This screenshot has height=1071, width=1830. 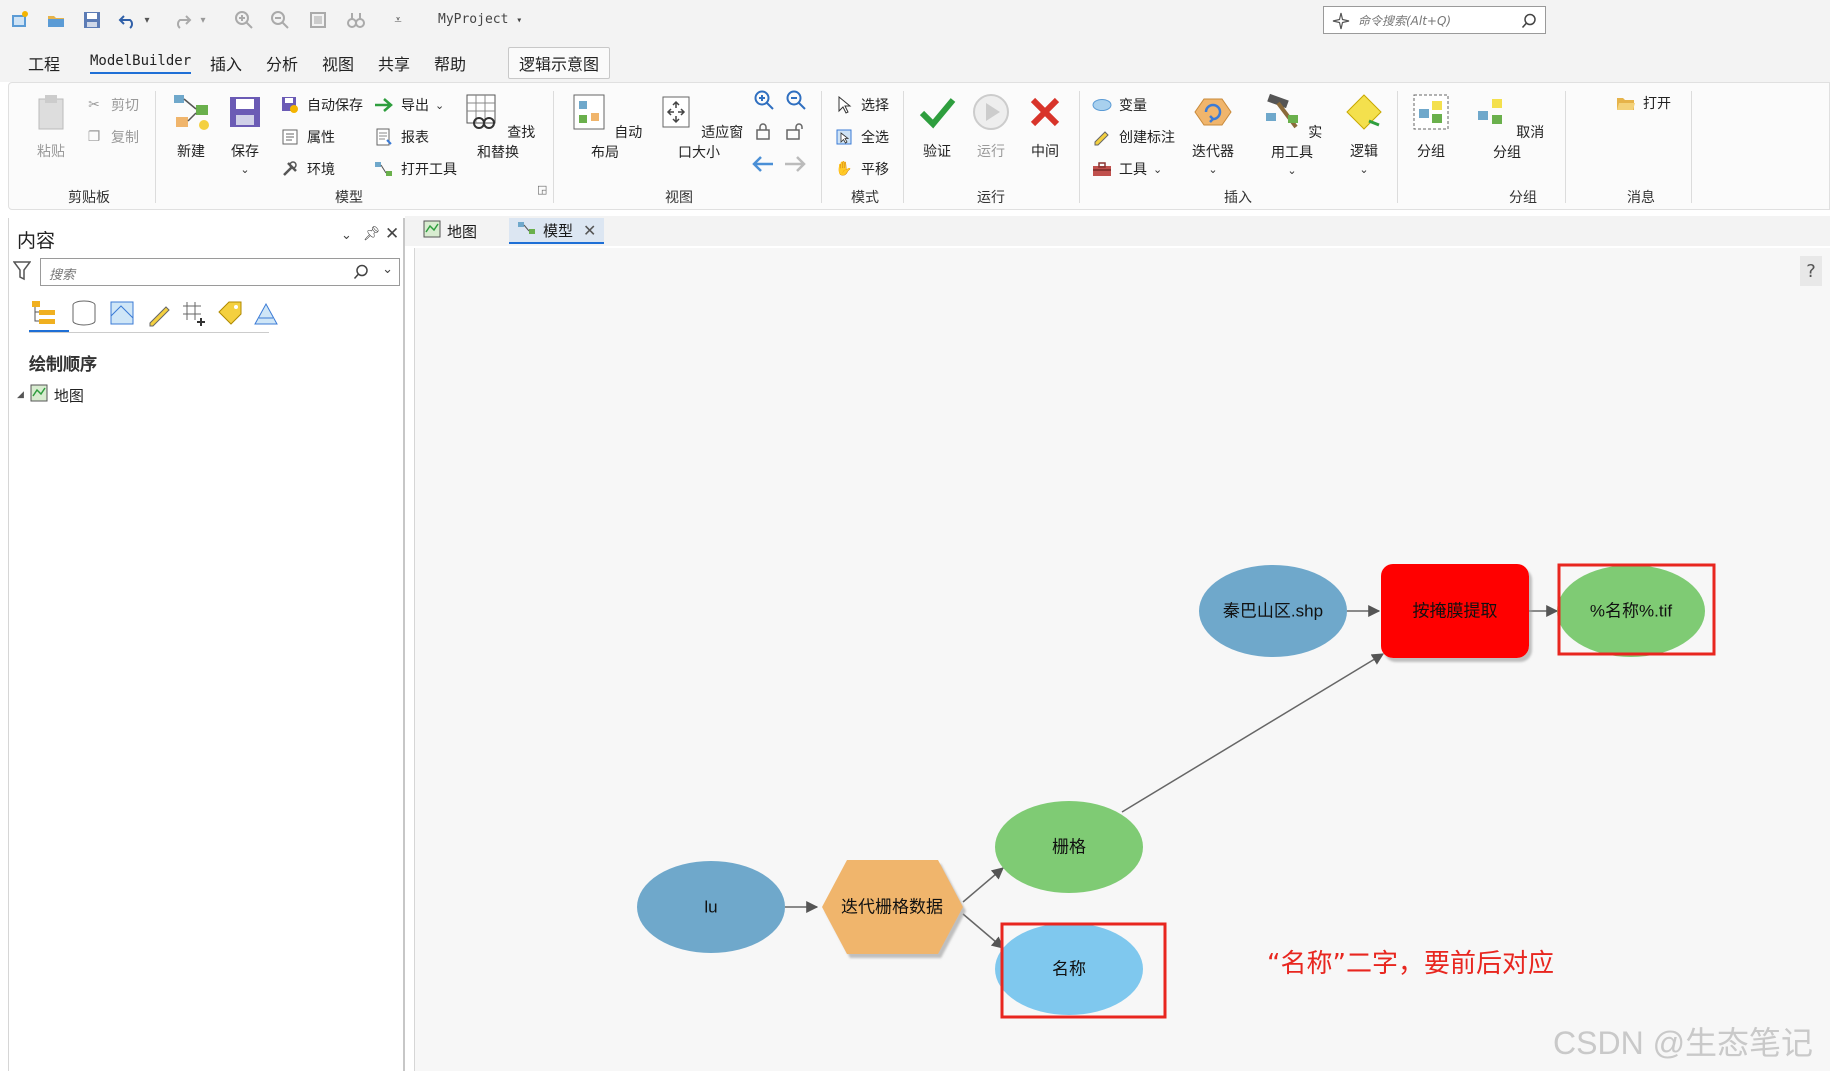 I want to click on variable-icon, so click(x=1102, y=105).